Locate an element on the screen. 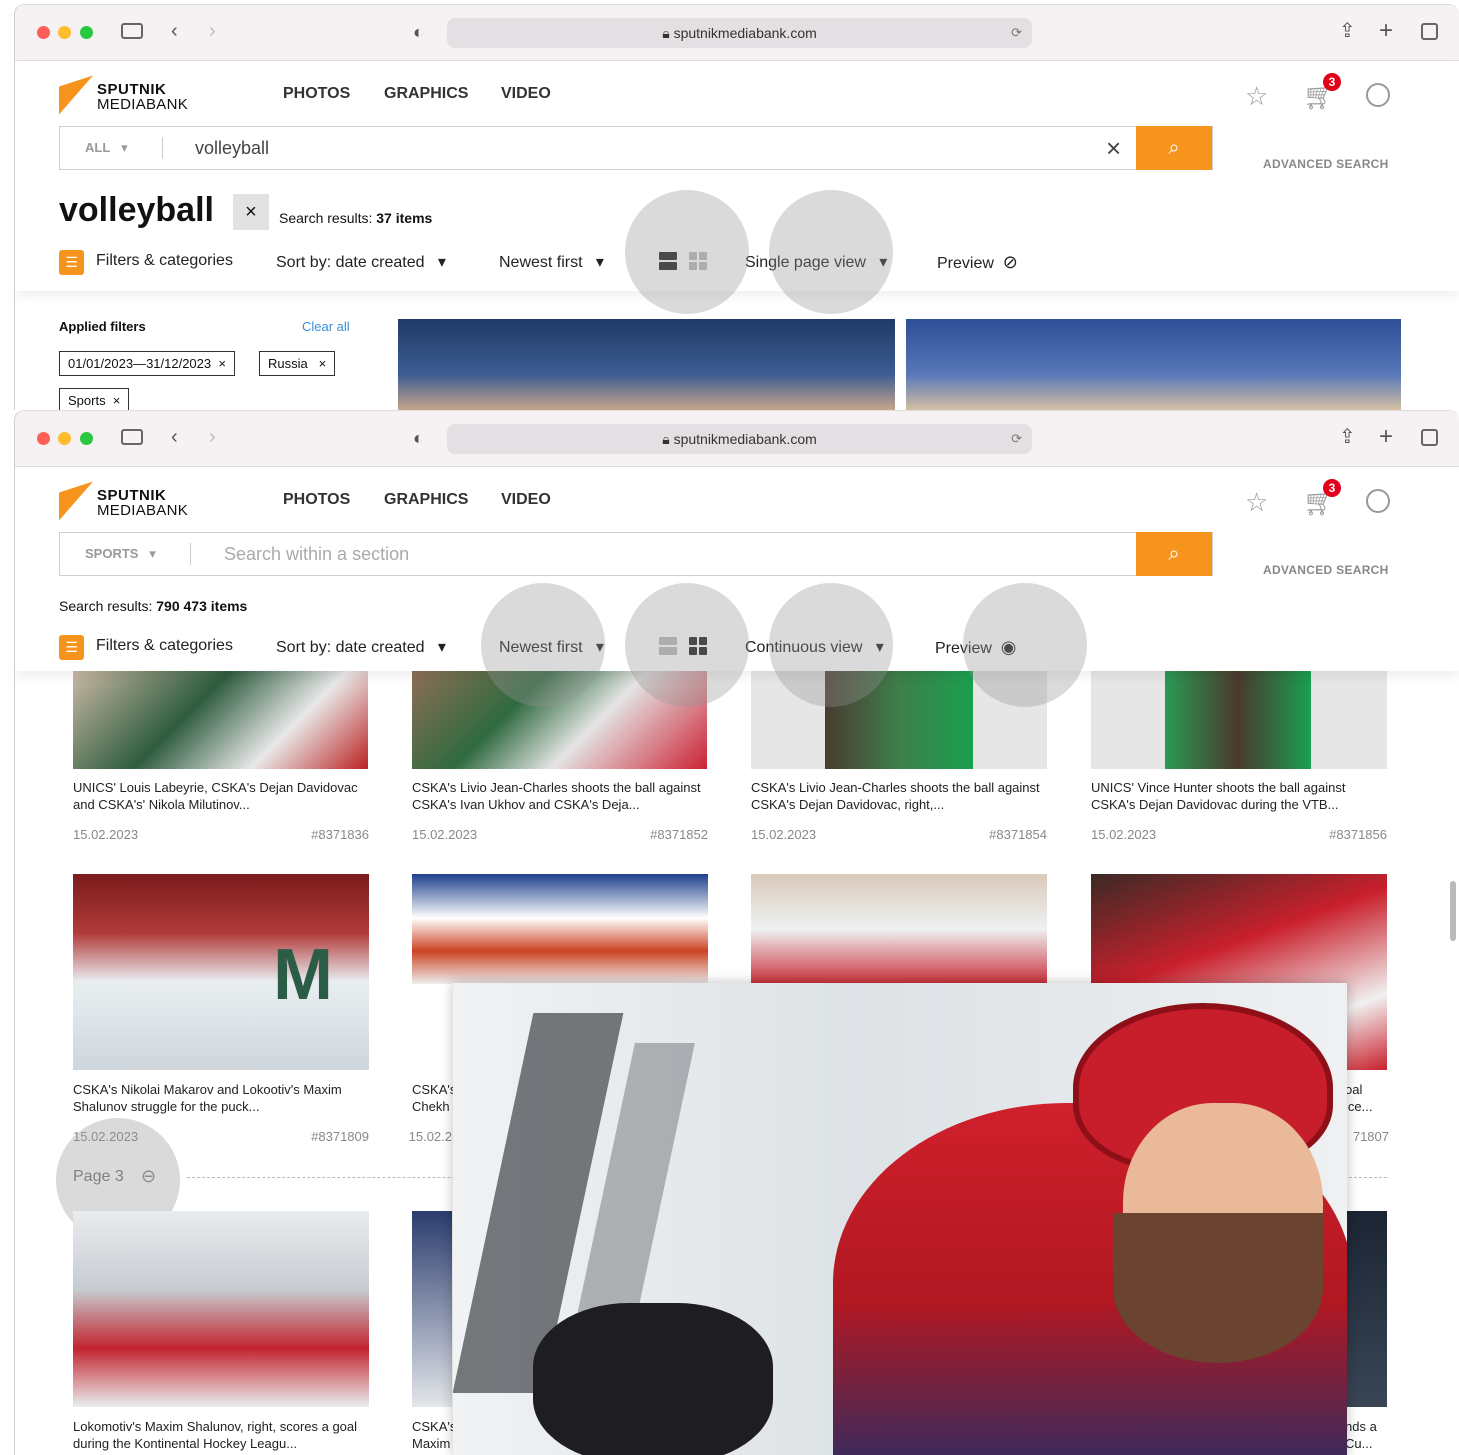 The image size is (1459, 1455). search-icon: ⌕ is located at coordinates (1174, 148).